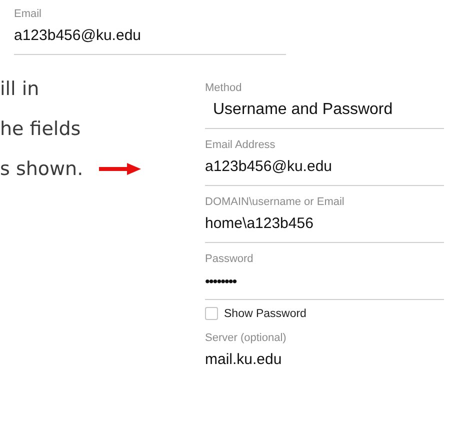 The width and height of the screenshot is (449, 443). I want to click on method-dropdown: Username and Password, so click(324, 112).